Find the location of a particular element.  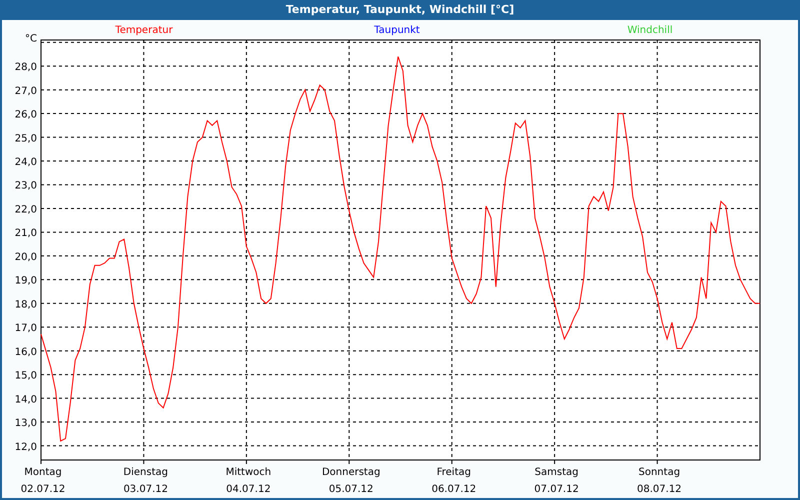

axis-tick-label: 28,0 is located at coordinates (25, 68).